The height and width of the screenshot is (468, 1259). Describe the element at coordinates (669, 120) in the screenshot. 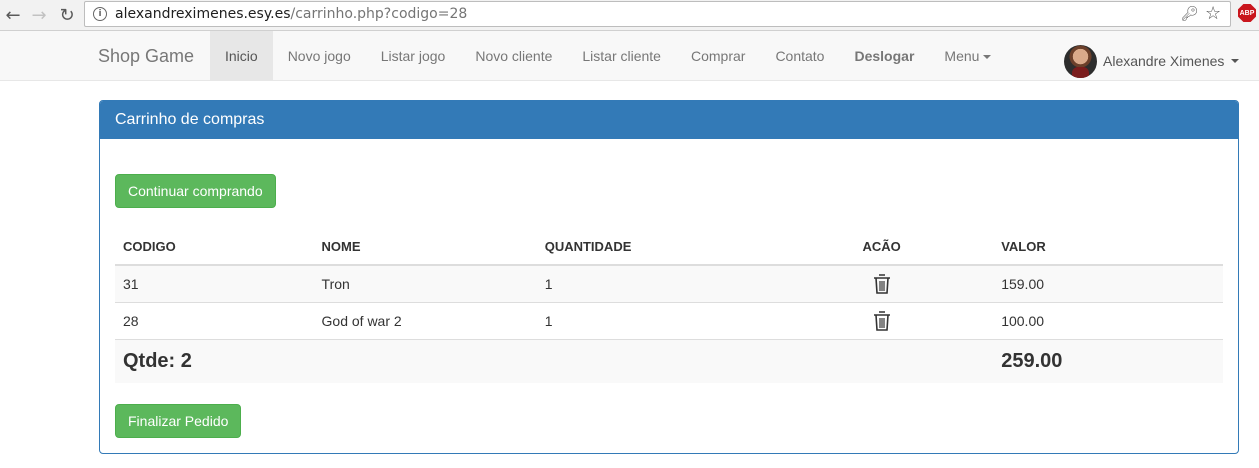

I see `panel-title: Carrinho de compras` at that location.